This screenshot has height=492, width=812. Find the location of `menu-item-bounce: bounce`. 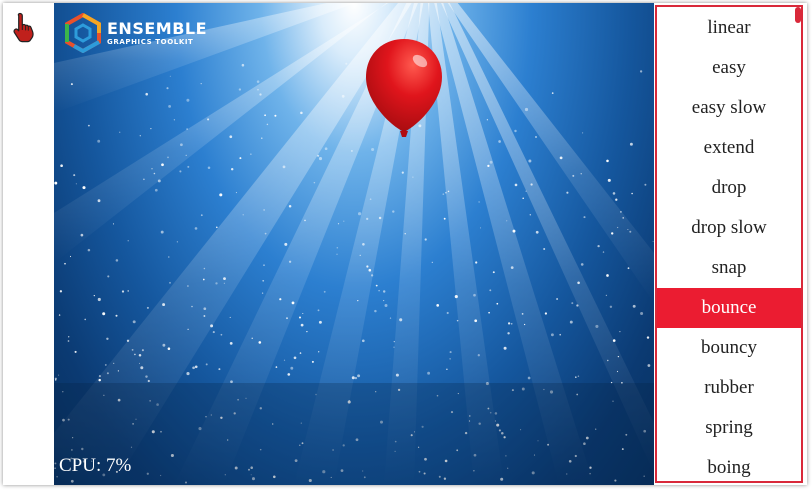

menu-item-bounce: bounce is located at coordinates (729, 308).